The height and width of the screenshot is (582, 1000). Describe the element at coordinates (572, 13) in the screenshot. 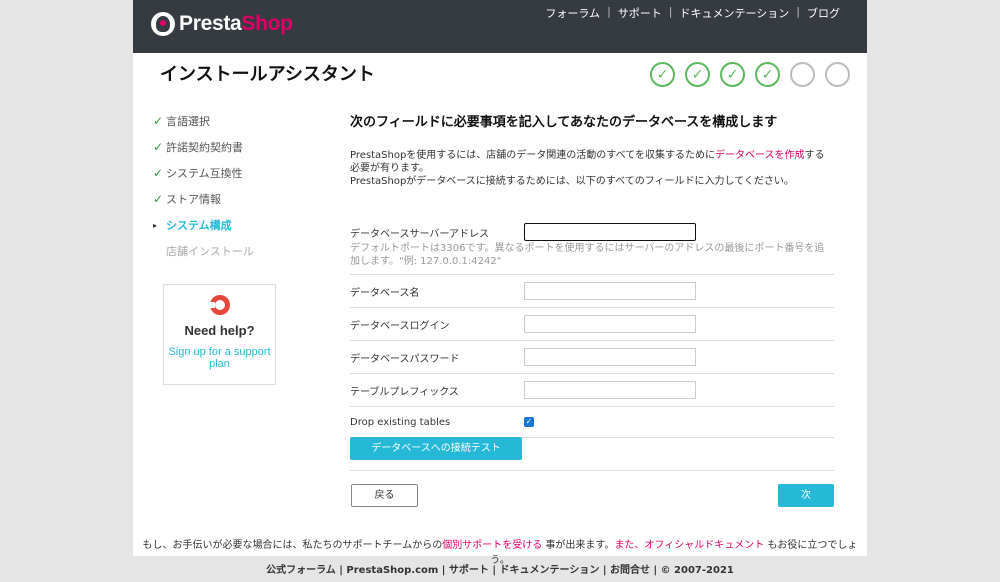

I see `nav-forum: フォーラム` at that location.